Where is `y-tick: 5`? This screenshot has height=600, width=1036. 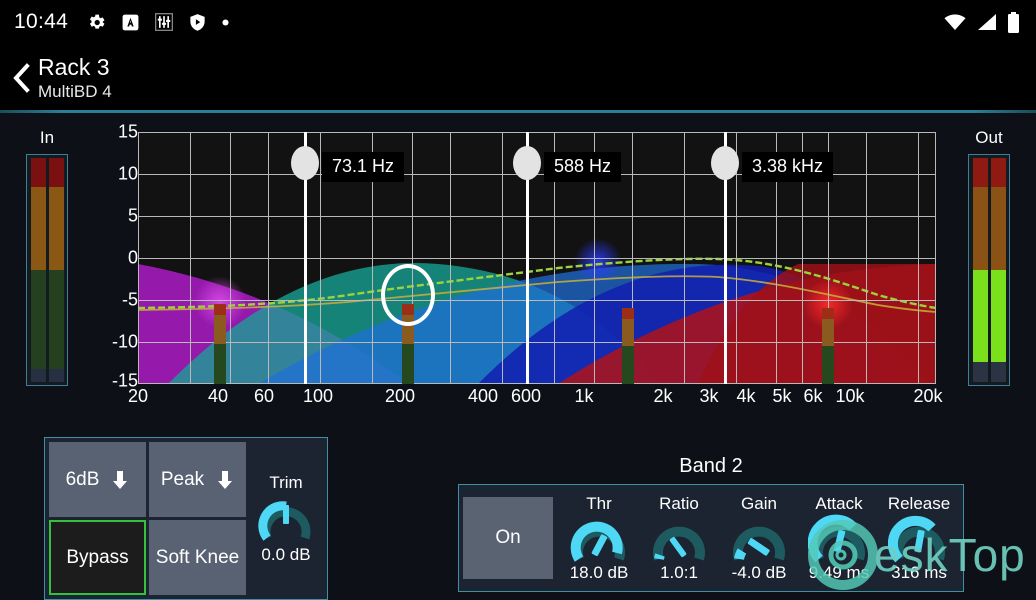
y-tick: 5 is located at coordinates (132, 215).